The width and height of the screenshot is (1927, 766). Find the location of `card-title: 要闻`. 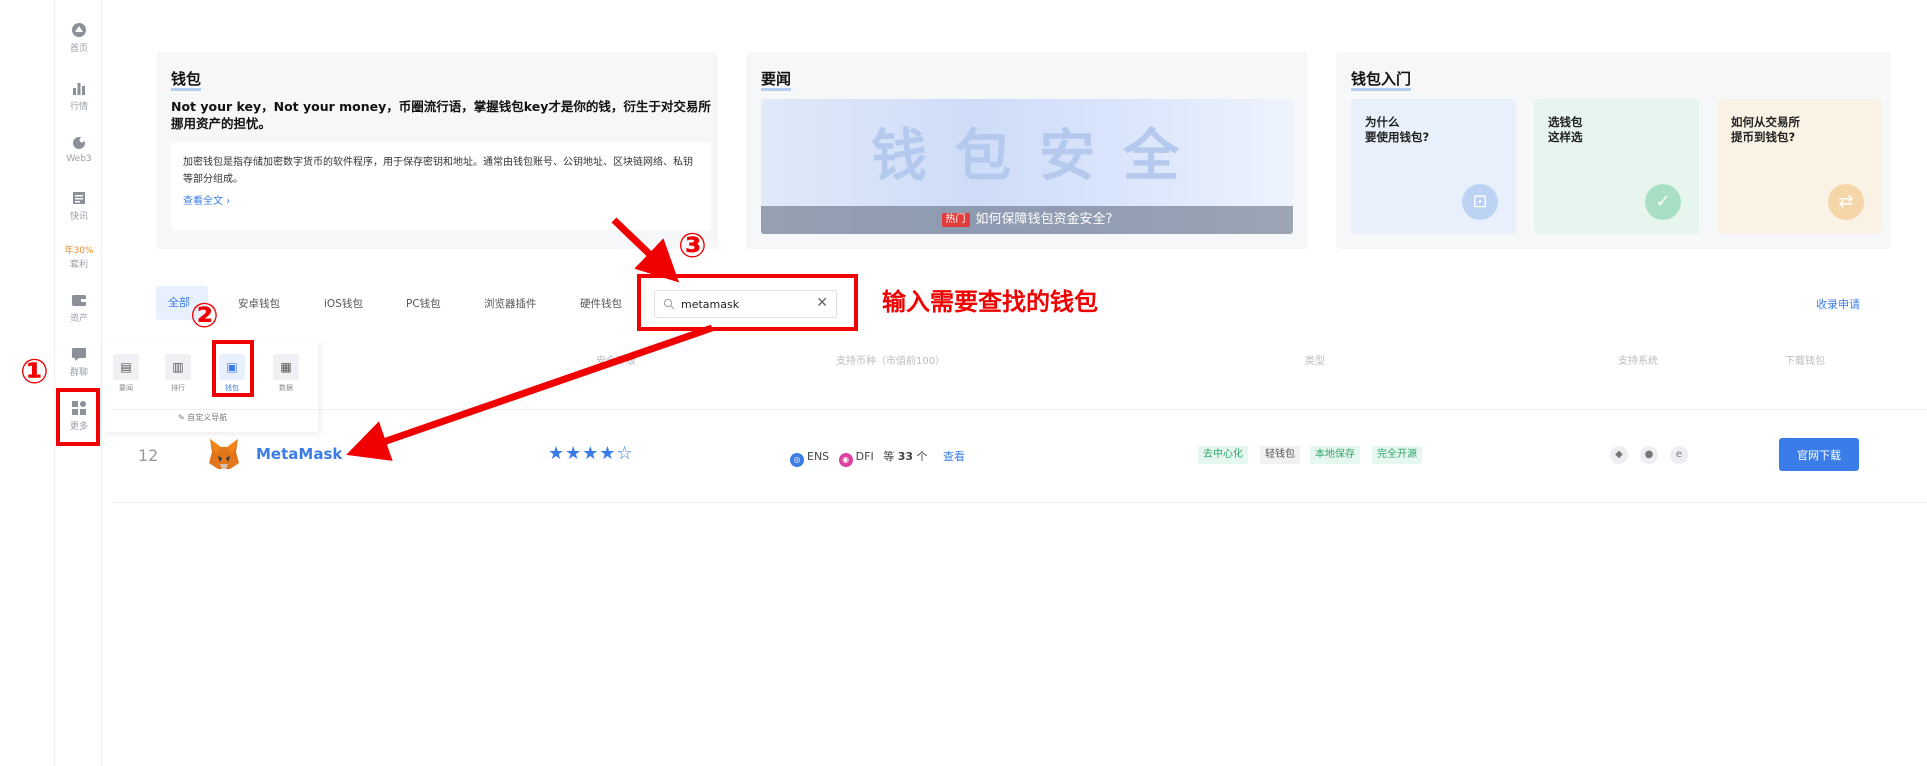

card-title: 要闻 is located at coordinates (776, 80).